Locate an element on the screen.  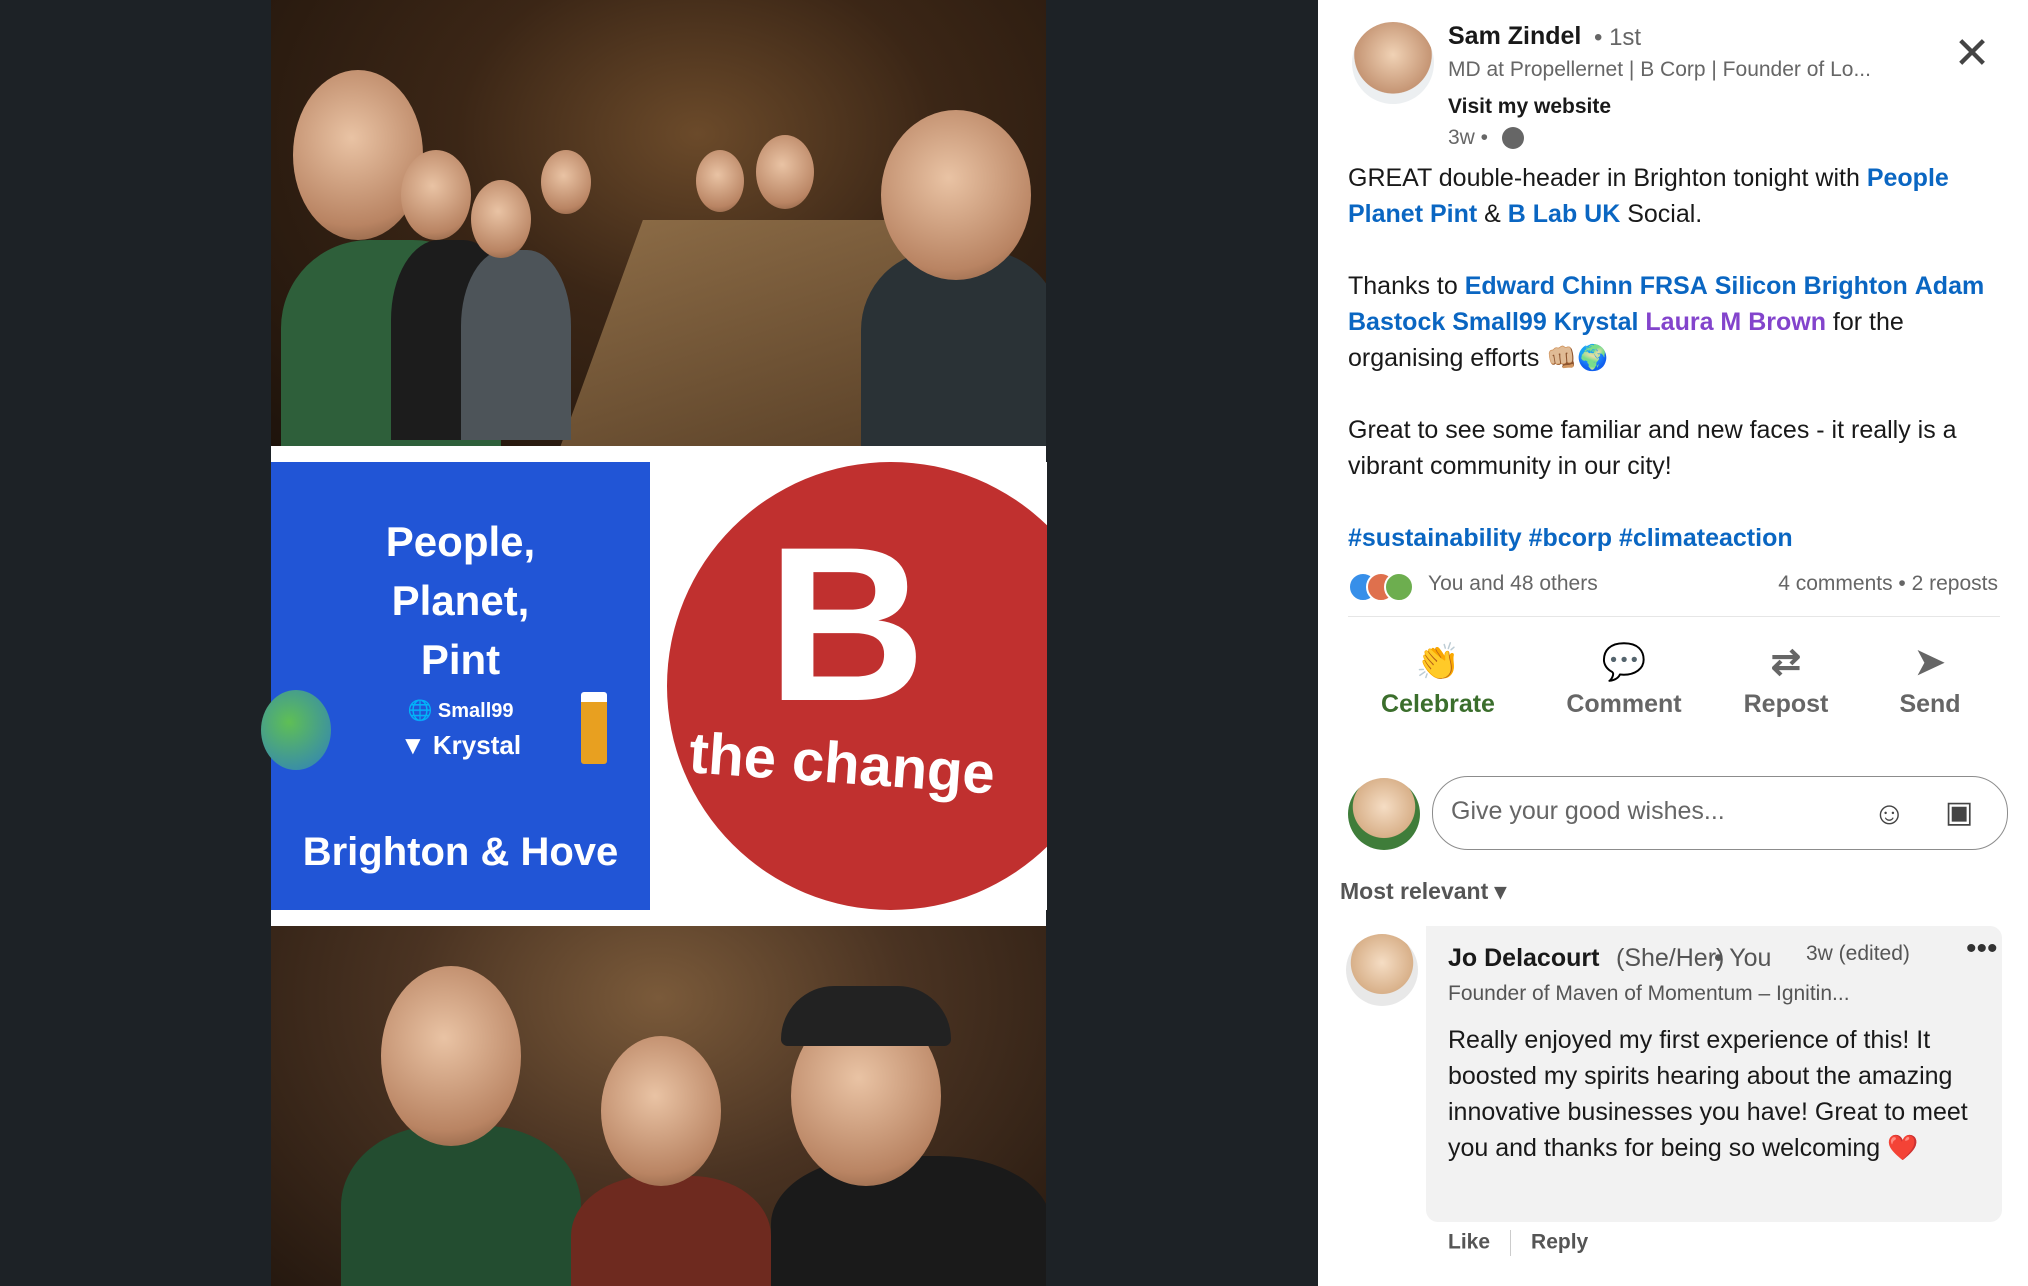
mention-link: B Lab UK is located at coordinates (1564, 214).